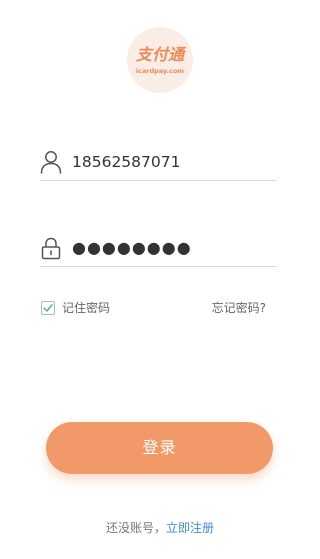 Image resolution: width=320 pixels, height=559 pixels. What do you see at coordinates (86, 308) in the screenshot?
I see `remember-label: 记住密码` at bounding box center [86, 308].